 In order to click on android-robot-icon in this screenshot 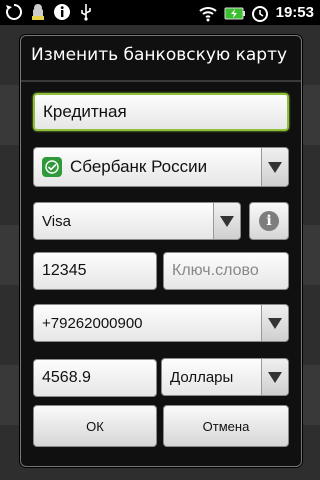, I will do `click(38, 12)`.